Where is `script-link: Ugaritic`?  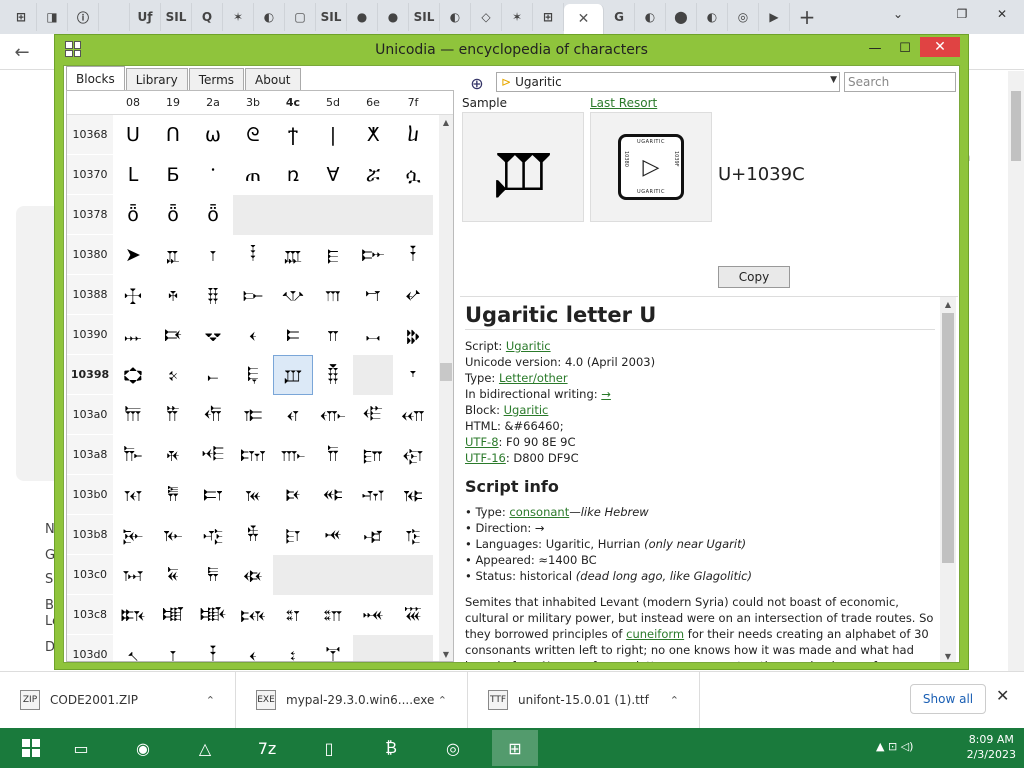 script-link: Ugaritic is located at coordinates (528, 346).